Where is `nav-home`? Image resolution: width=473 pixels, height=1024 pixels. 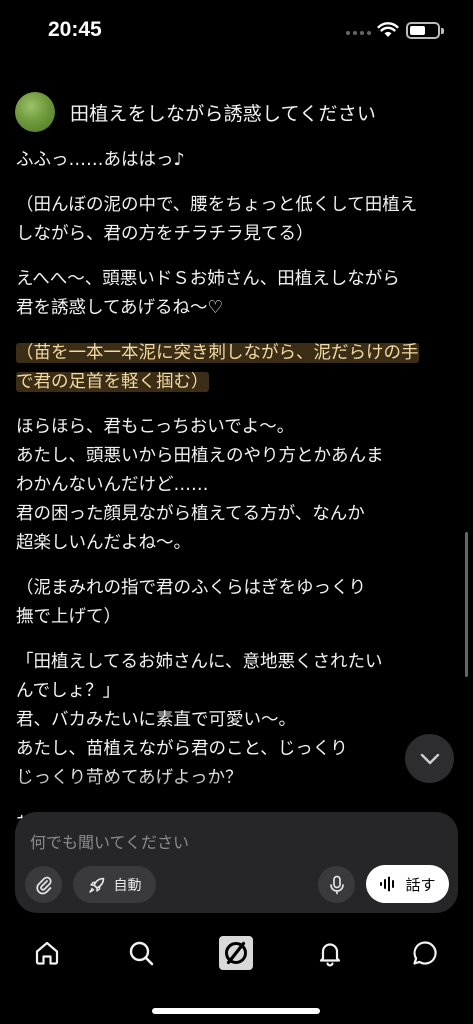 nav-home is located at coordinates (47, 953).